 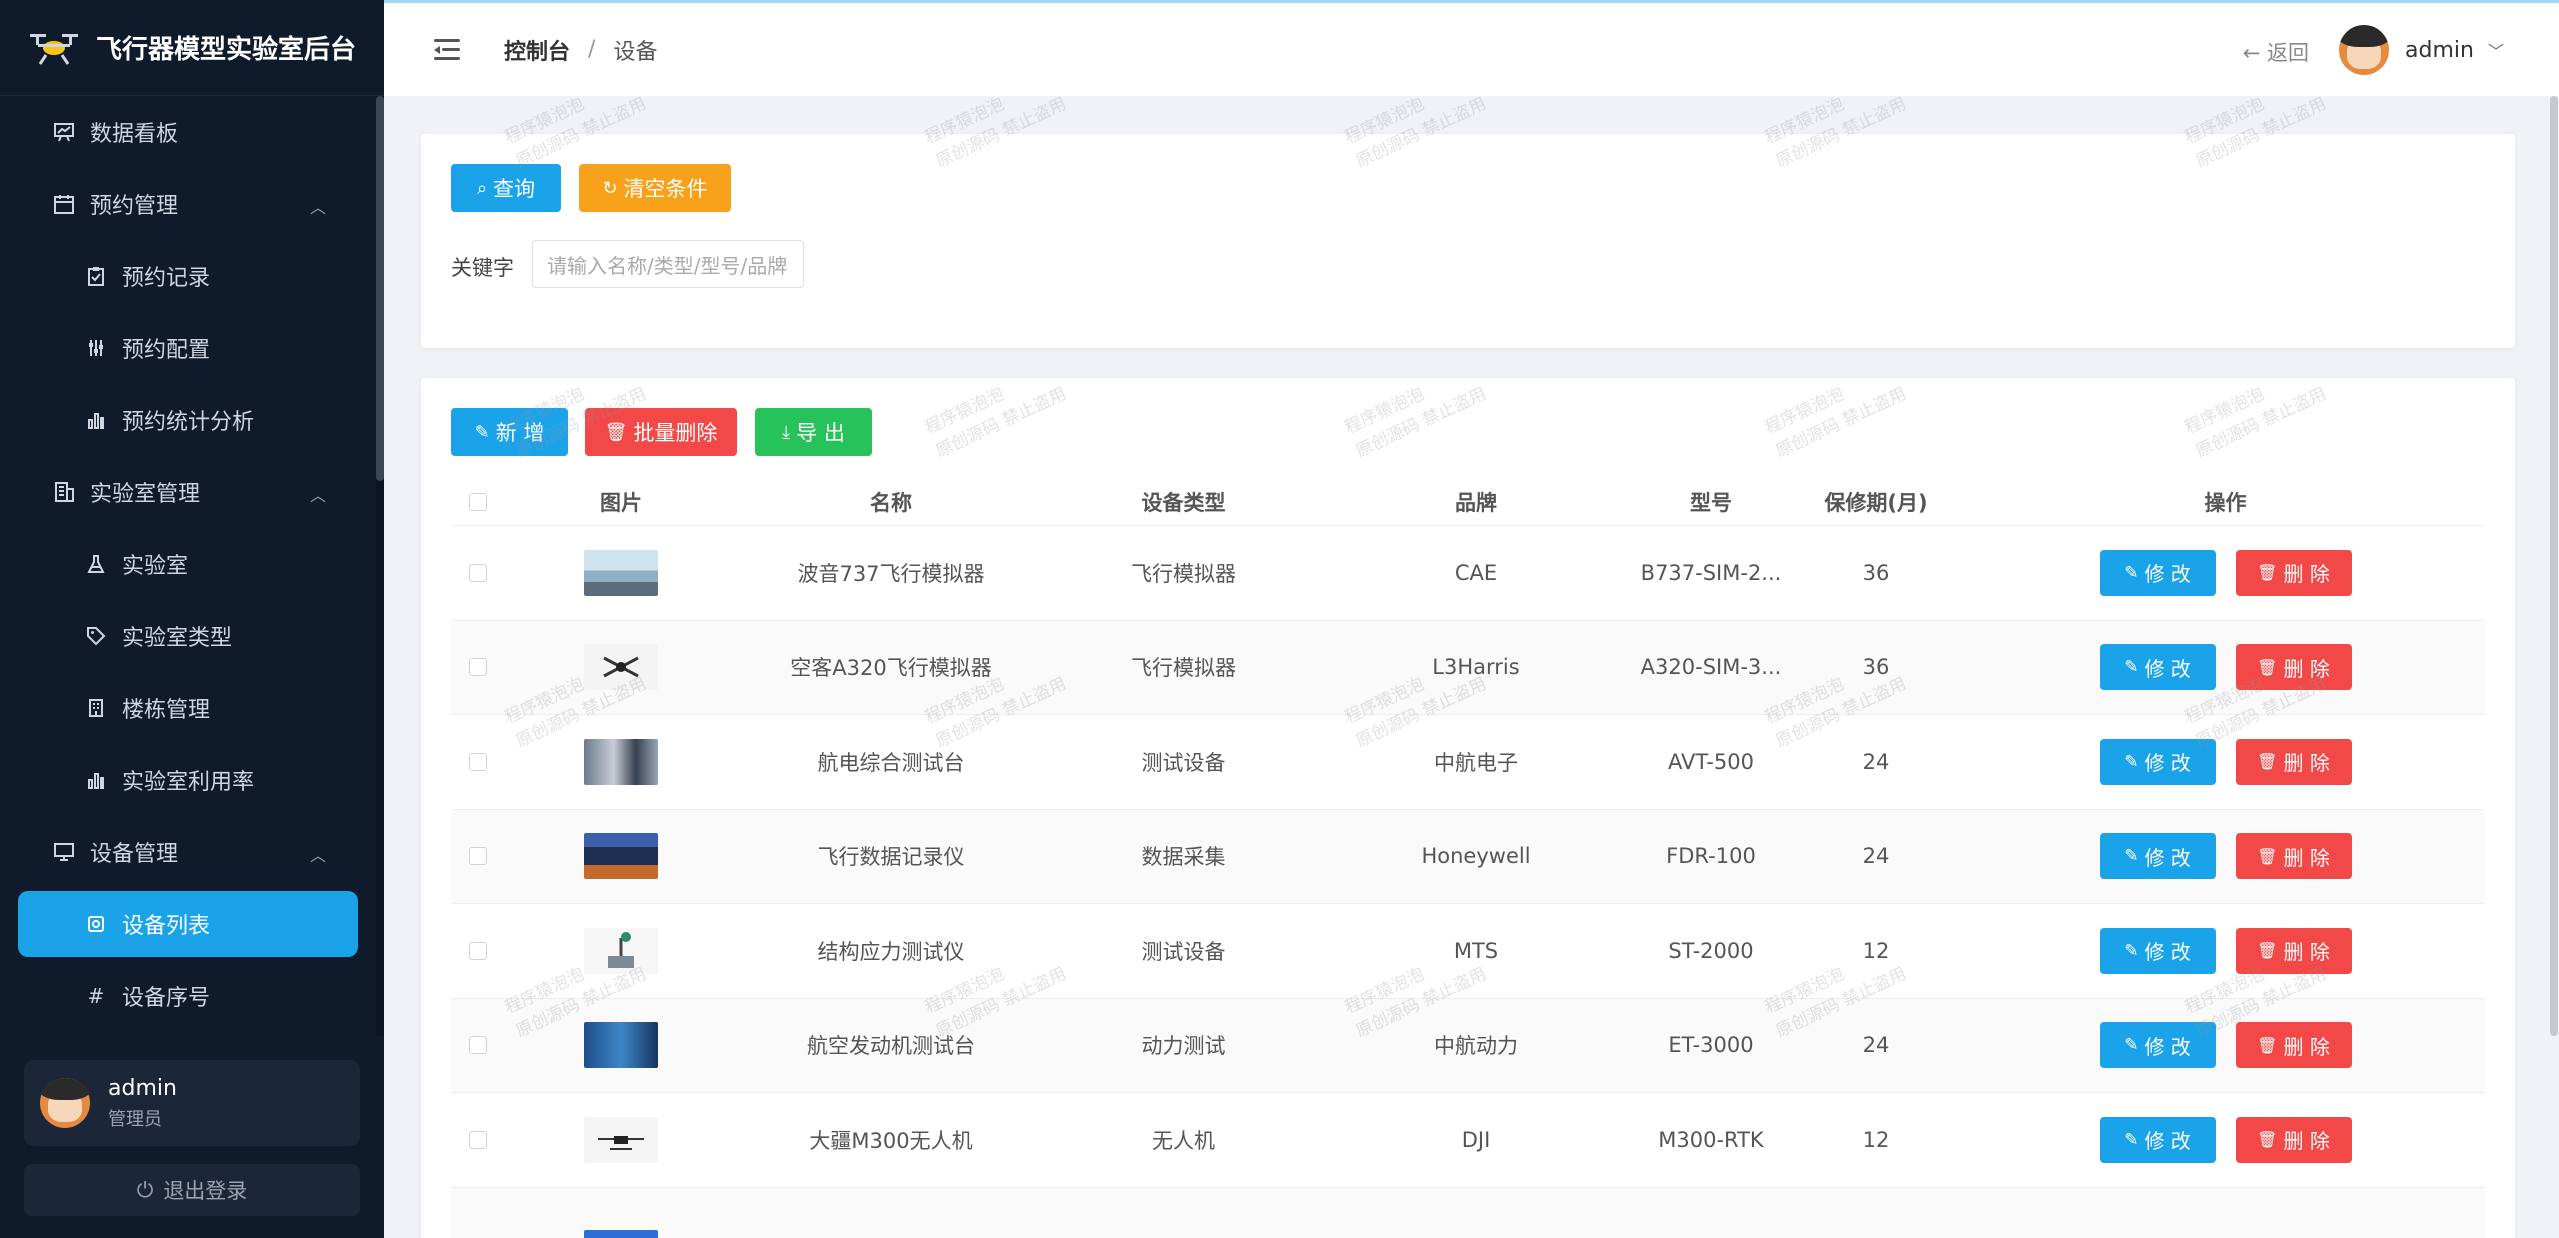 I want to click on logout-button: ⏻ 退出登录, so click(x=192, y=1190).